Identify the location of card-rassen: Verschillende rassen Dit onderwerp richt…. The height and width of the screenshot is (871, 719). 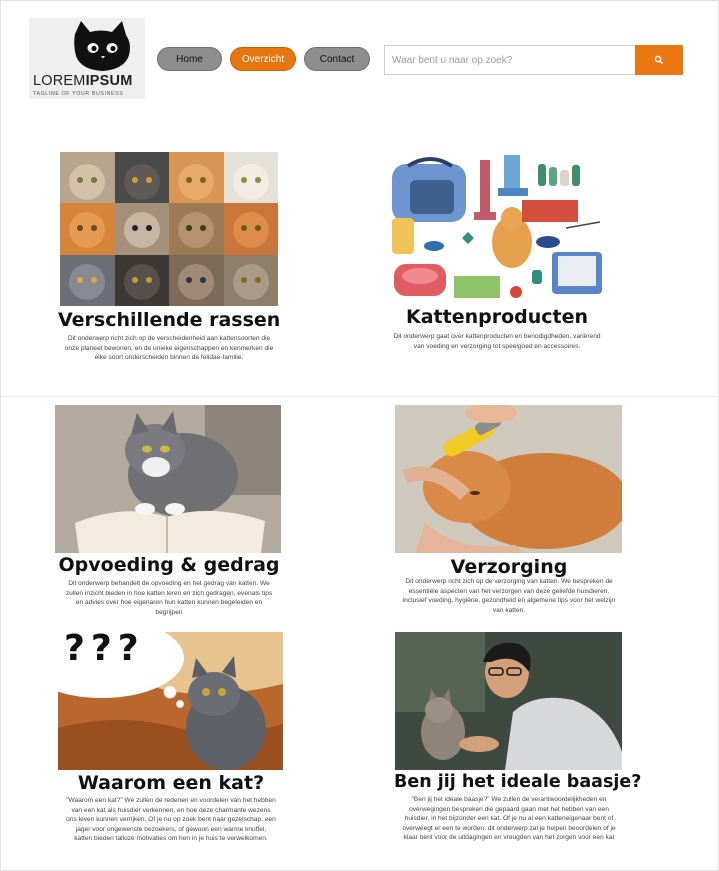
(169, 259).